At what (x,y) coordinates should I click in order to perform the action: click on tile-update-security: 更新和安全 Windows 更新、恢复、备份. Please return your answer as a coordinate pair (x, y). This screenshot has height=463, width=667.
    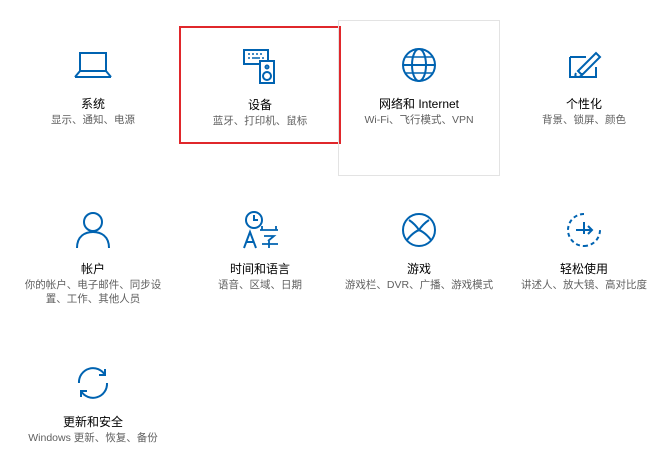
    Looking at the image, I should click on (93, 399).